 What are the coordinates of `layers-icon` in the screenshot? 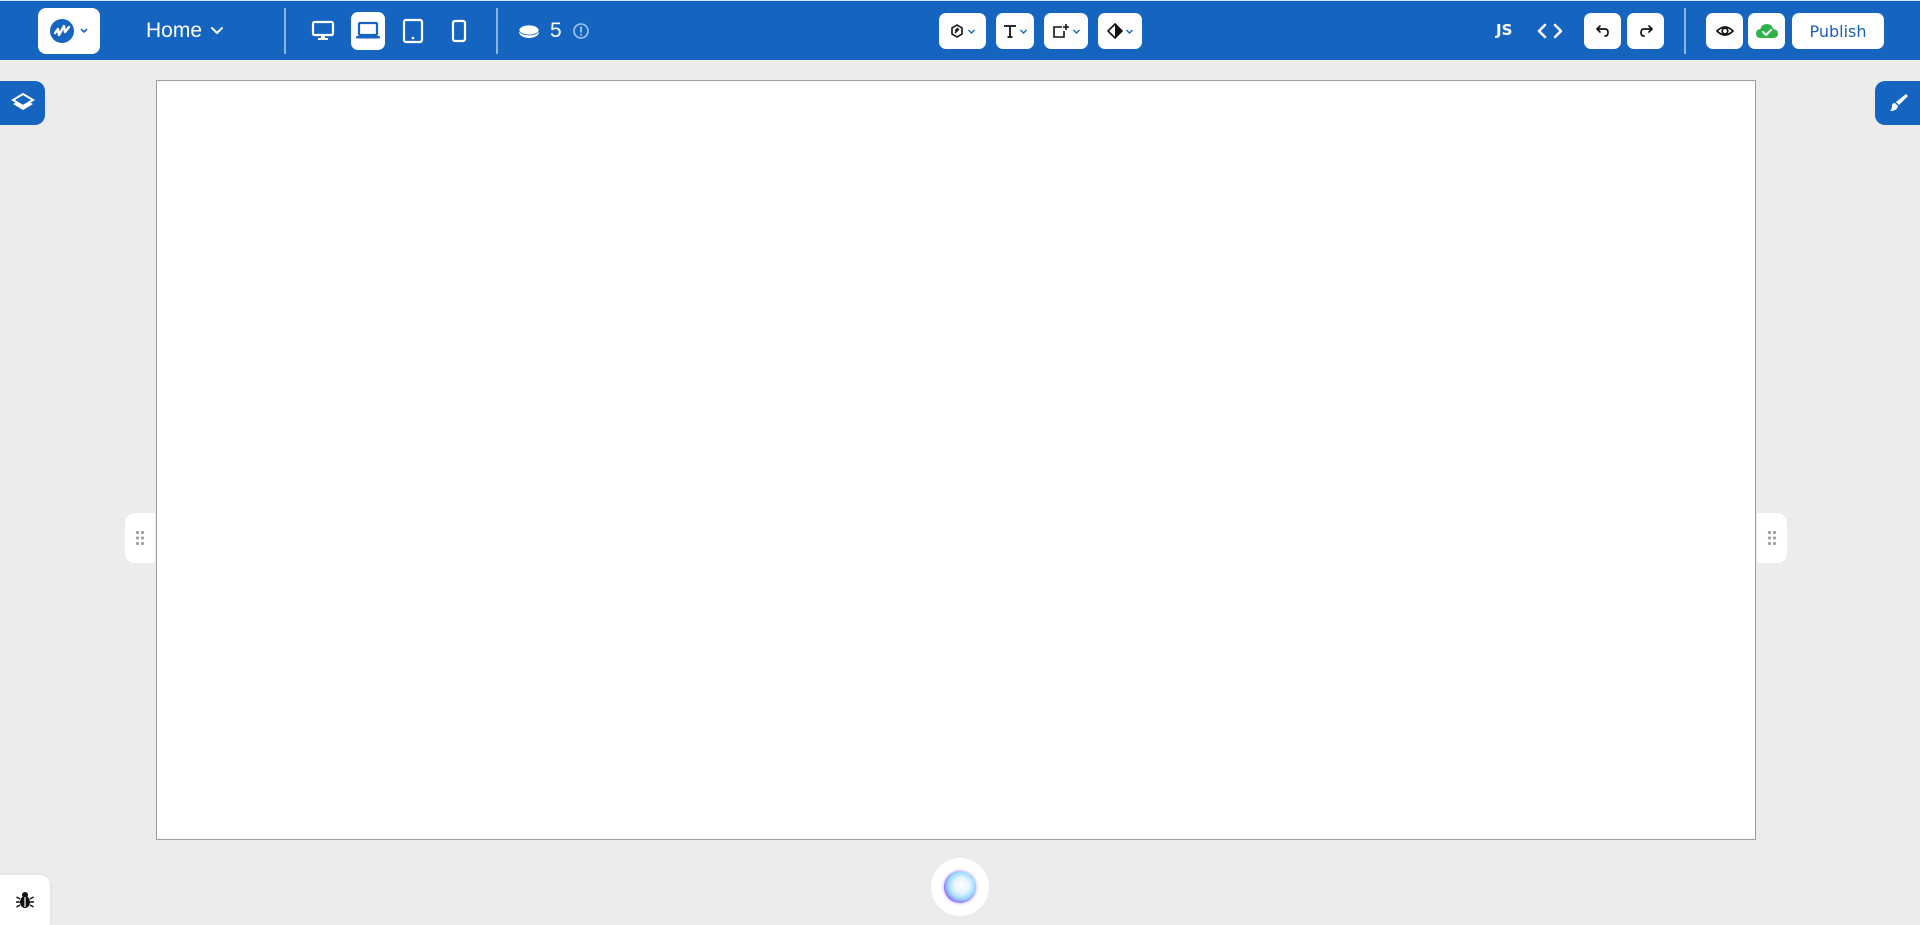 It's located at (22, 101).